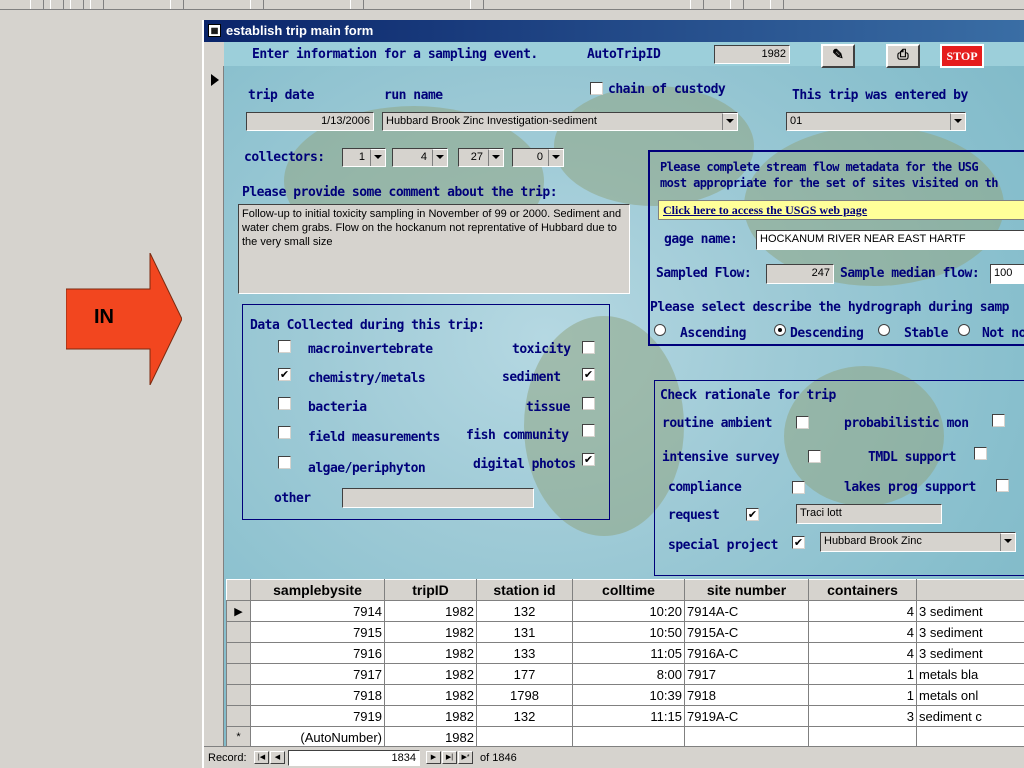 The width and height of the screenshot is (1024, 768). What do you see at coordinates (628, 674) in the screenshot?
I see `table-cell: 8:00` at bounding box center [628, 674].